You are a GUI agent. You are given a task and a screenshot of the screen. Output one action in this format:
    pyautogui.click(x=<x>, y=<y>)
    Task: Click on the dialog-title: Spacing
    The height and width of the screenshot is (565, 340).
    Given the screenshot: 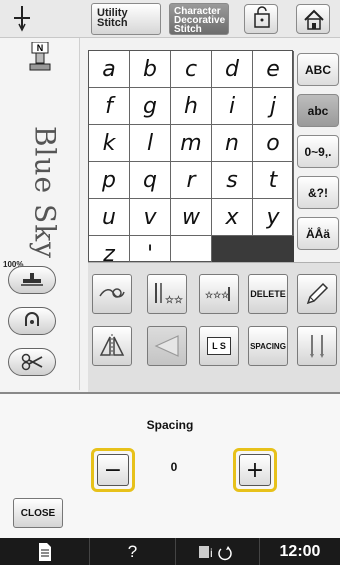 What is the action you would take?
    pyautogui.click(x=170, y=425)
    